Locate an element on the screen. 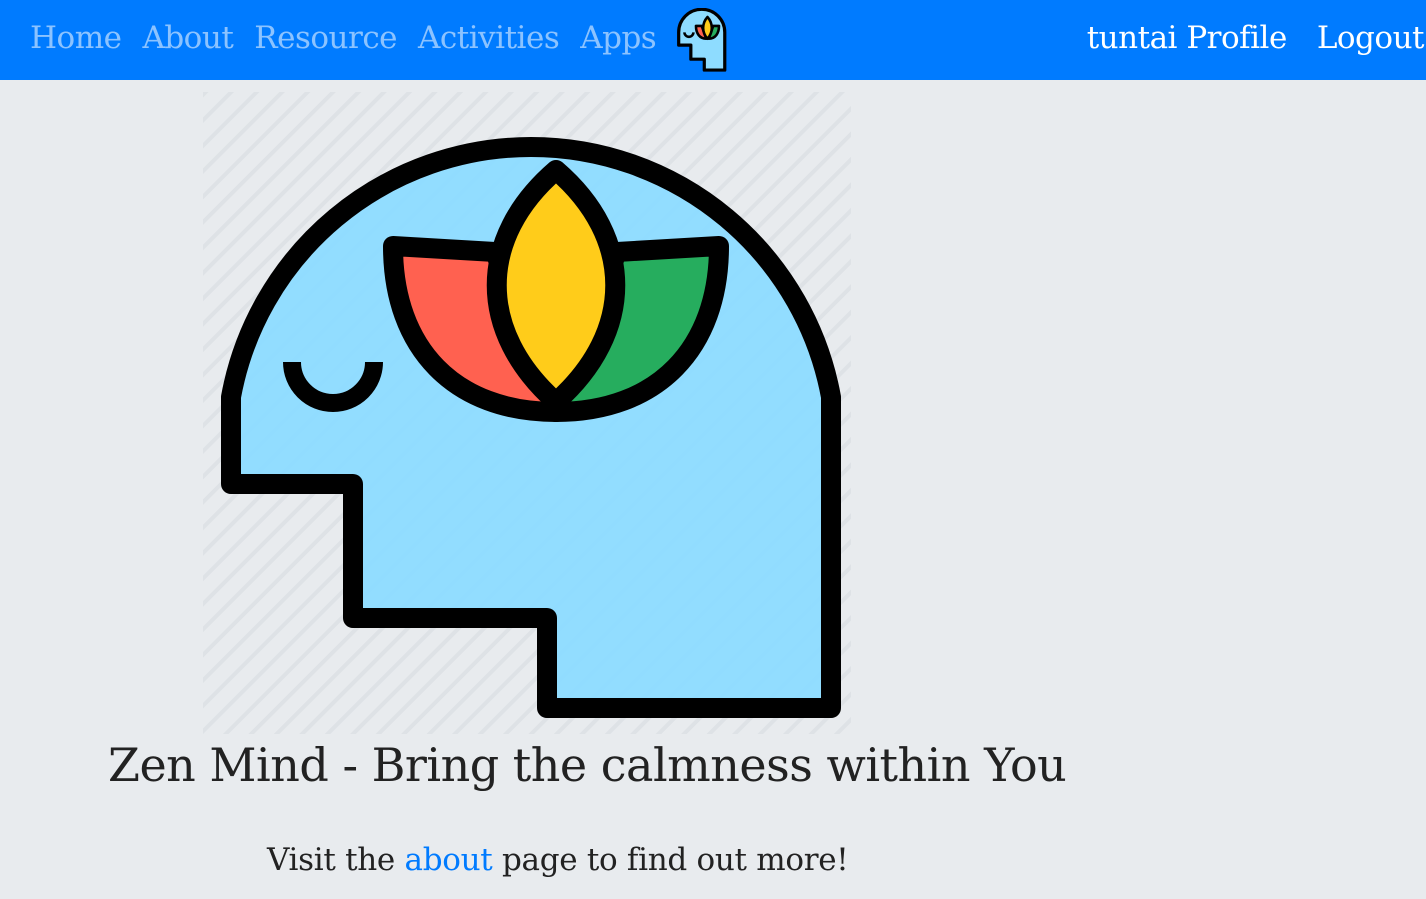  zen-head-icon is located at coordinates (703, 40).